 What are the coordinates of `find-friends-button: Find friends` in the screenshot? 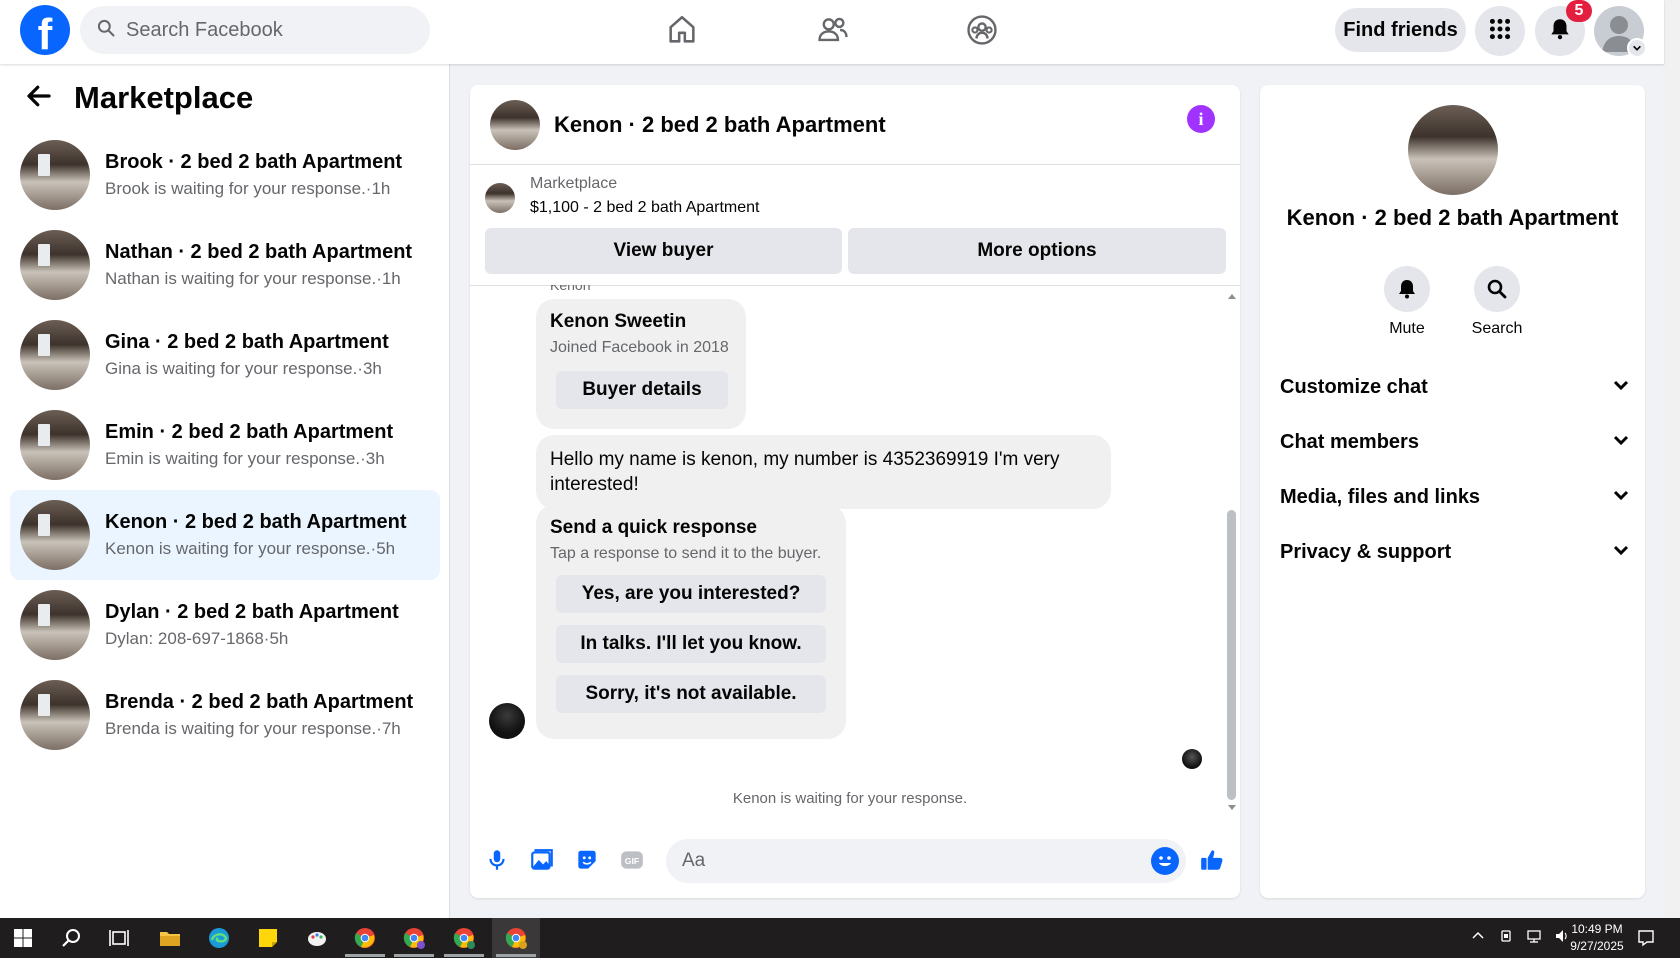 It's located at (1400, 30).